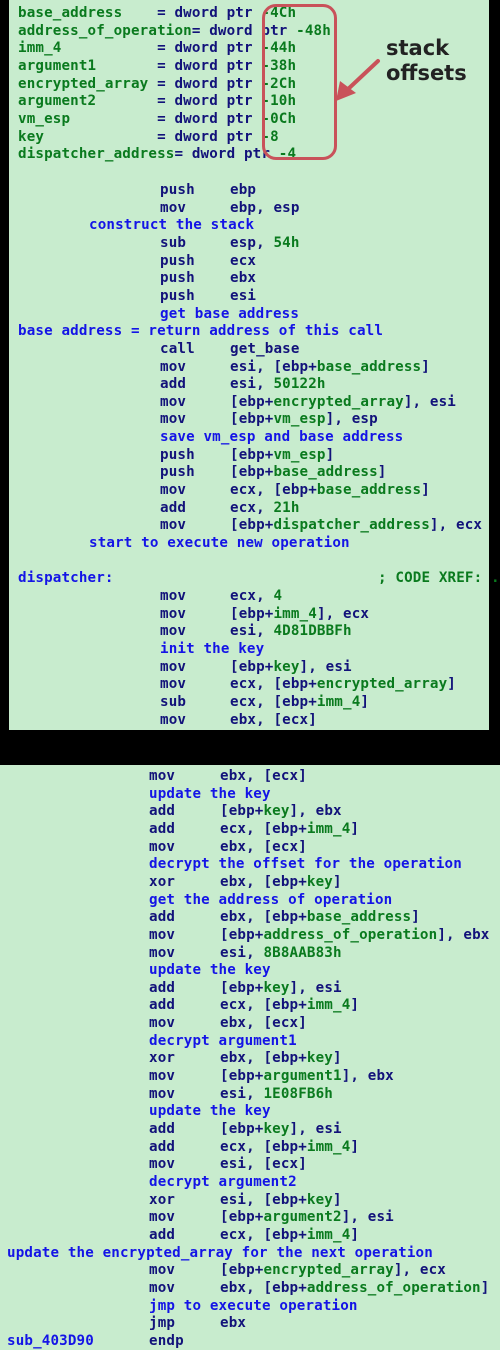 This screenshot has height=1350, width=500. Describe the element at coordinates (228, 1164) in the screenshot. I see `instruction-line: mov esi, [ecx]` at that location.